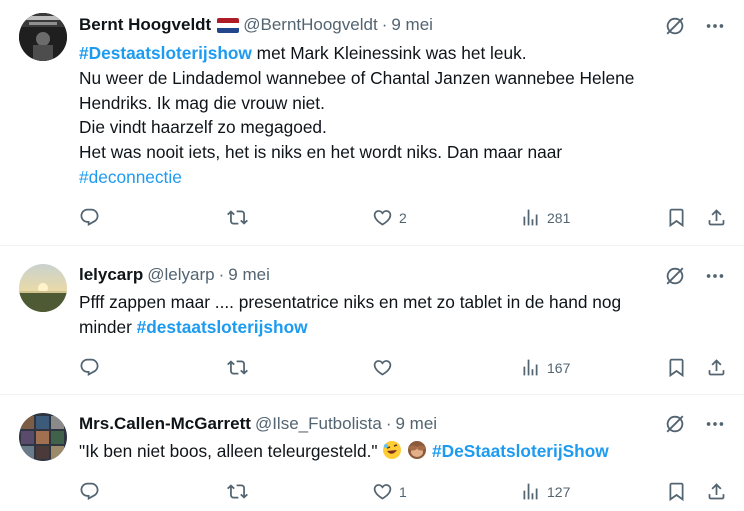 Image resolution: width=744 pixels, height=511 pixels. I want to click on like-count: 1, so click(403, 491).